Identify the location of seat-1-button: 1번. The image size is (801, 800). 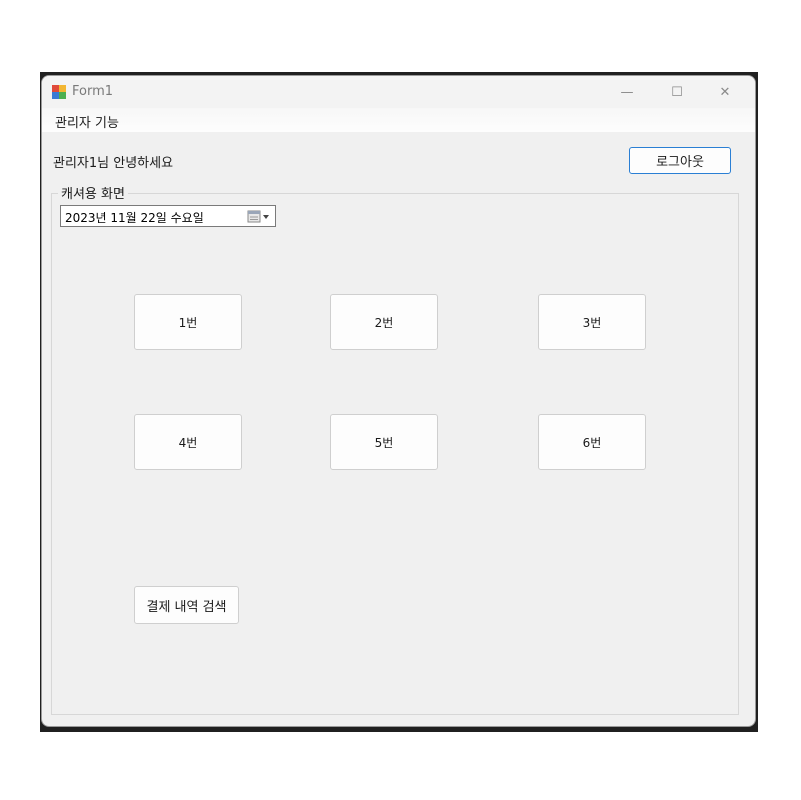
(188, 322).